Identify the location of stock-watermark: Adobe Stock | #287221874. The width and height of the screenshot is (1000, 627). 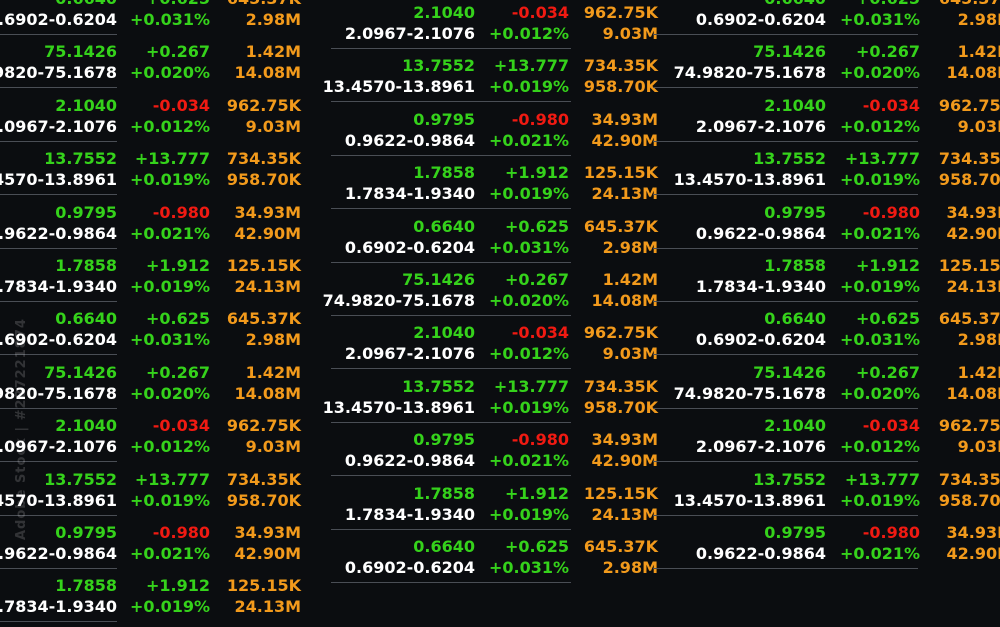
(21, 429).